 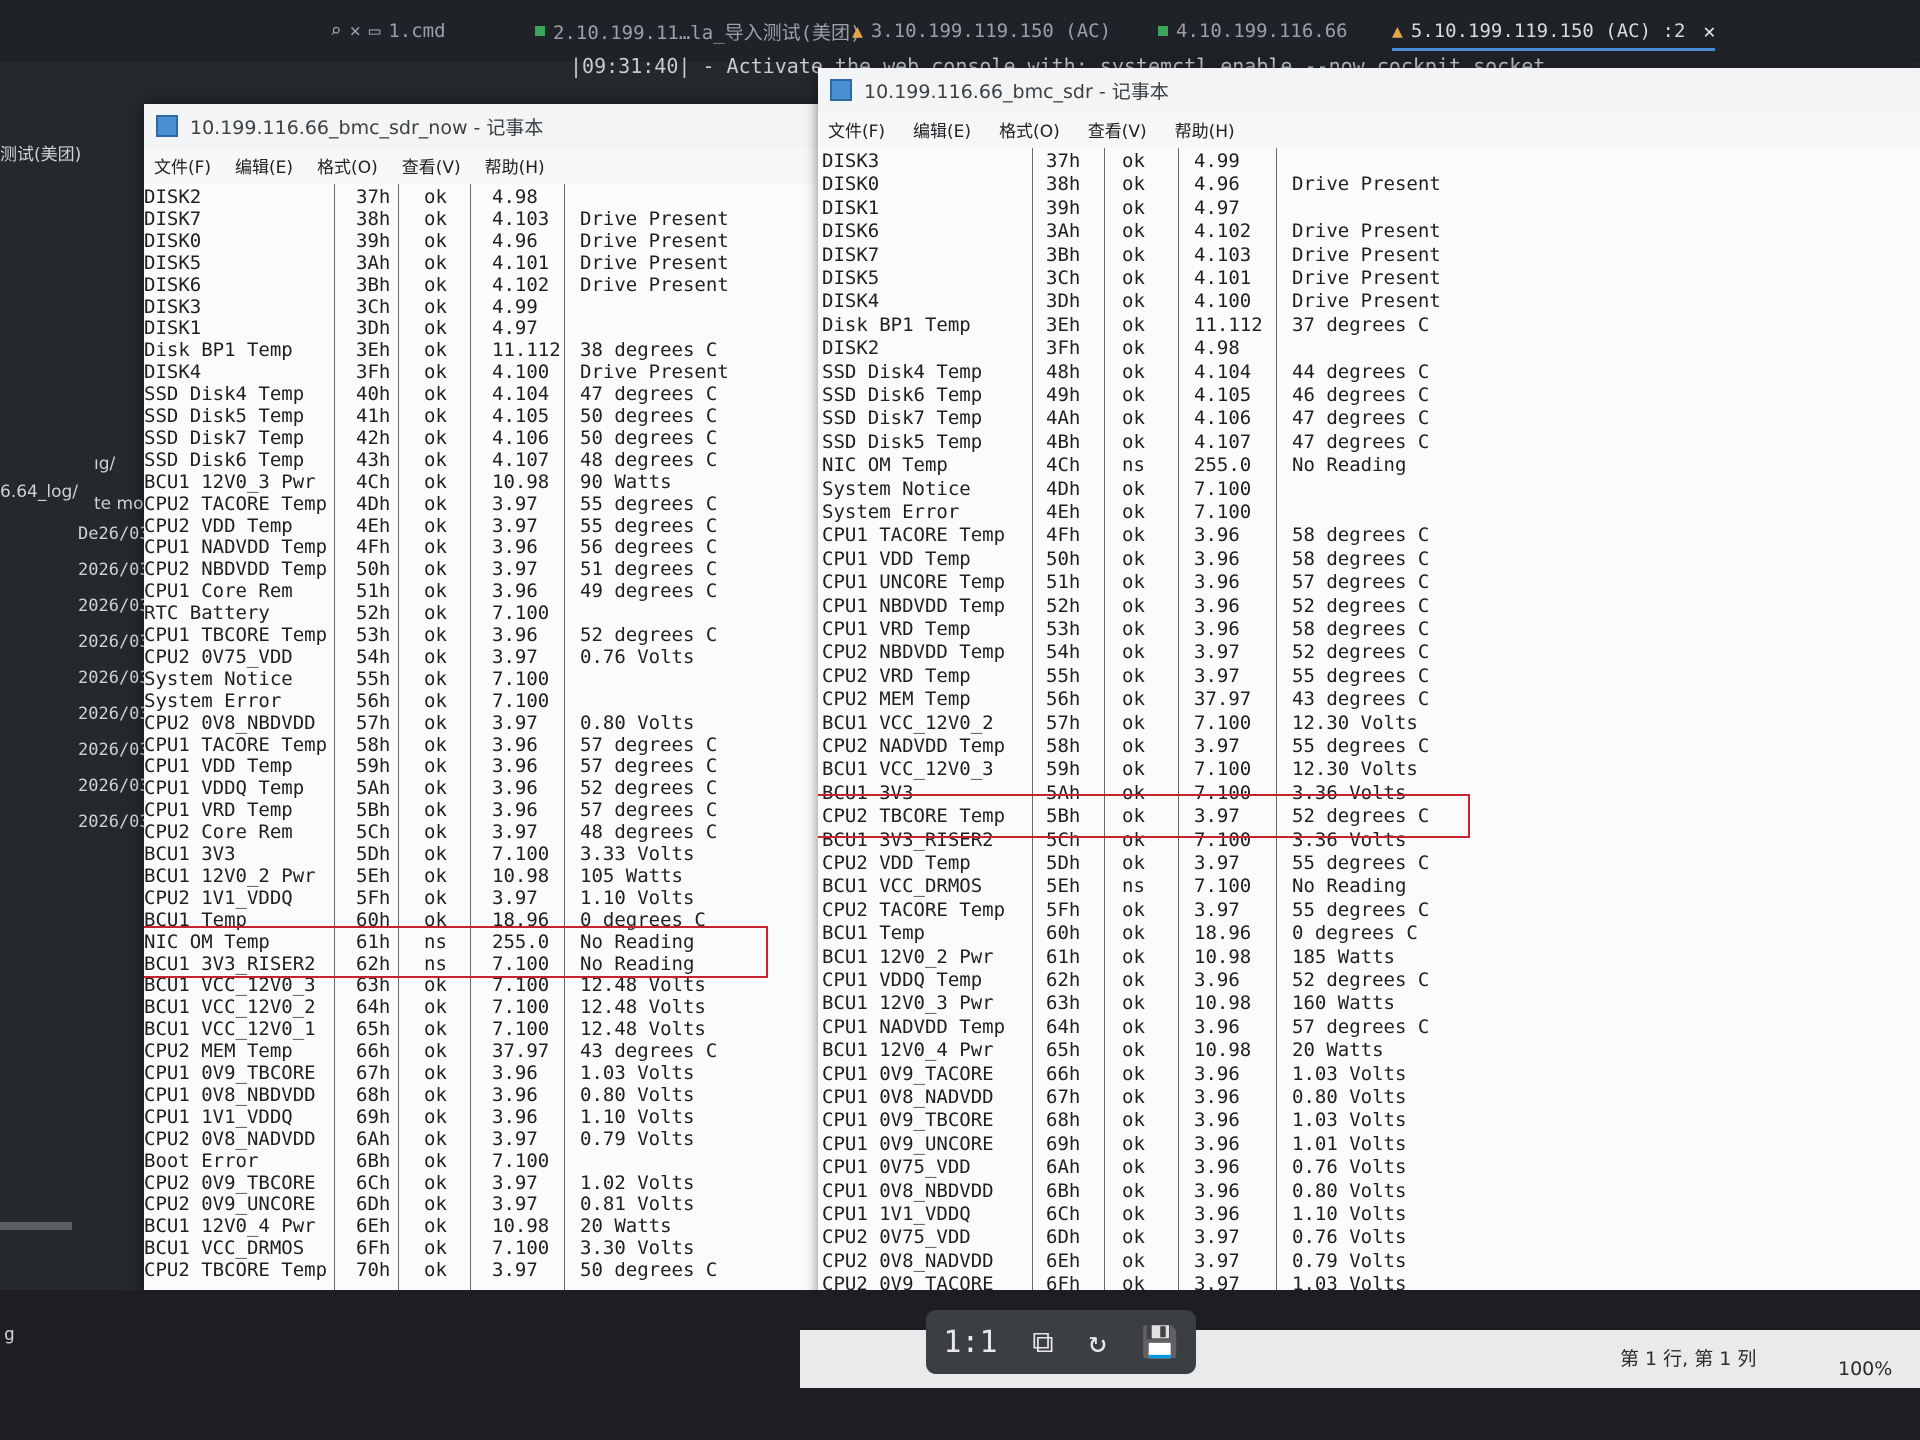 What do you see at coordinates (1554, 32) in the screenshot?
I see `terminal-tab-5: ▲ 5.10.199.119.150 (AC) :2 ✕` at bounding box center [1554, 32].